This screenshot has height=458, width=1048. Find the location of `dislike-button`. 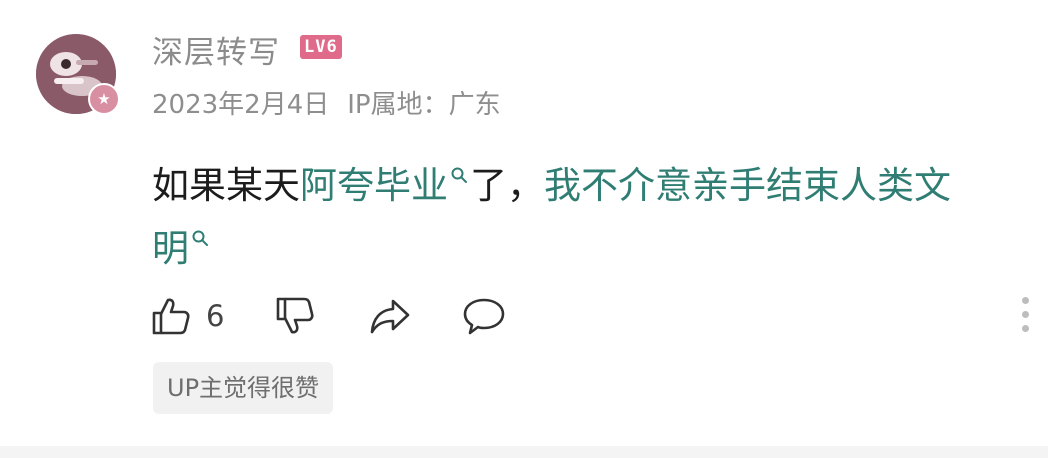

dislike-button is located at coordinates (295, 316).